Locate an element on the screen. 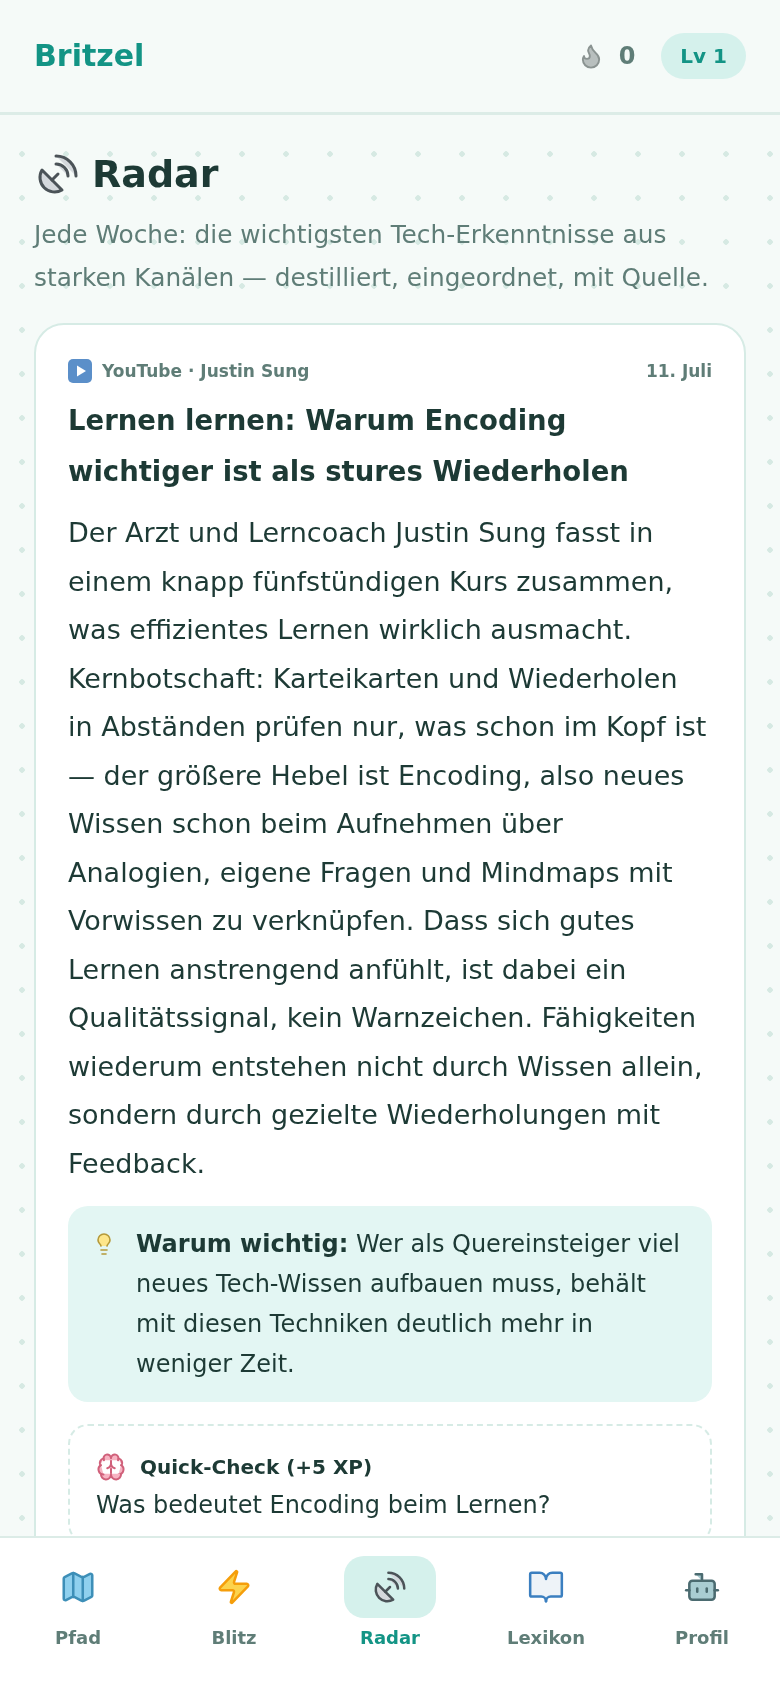  nav-tab: Blitz is located at coordinates (234, 1603).